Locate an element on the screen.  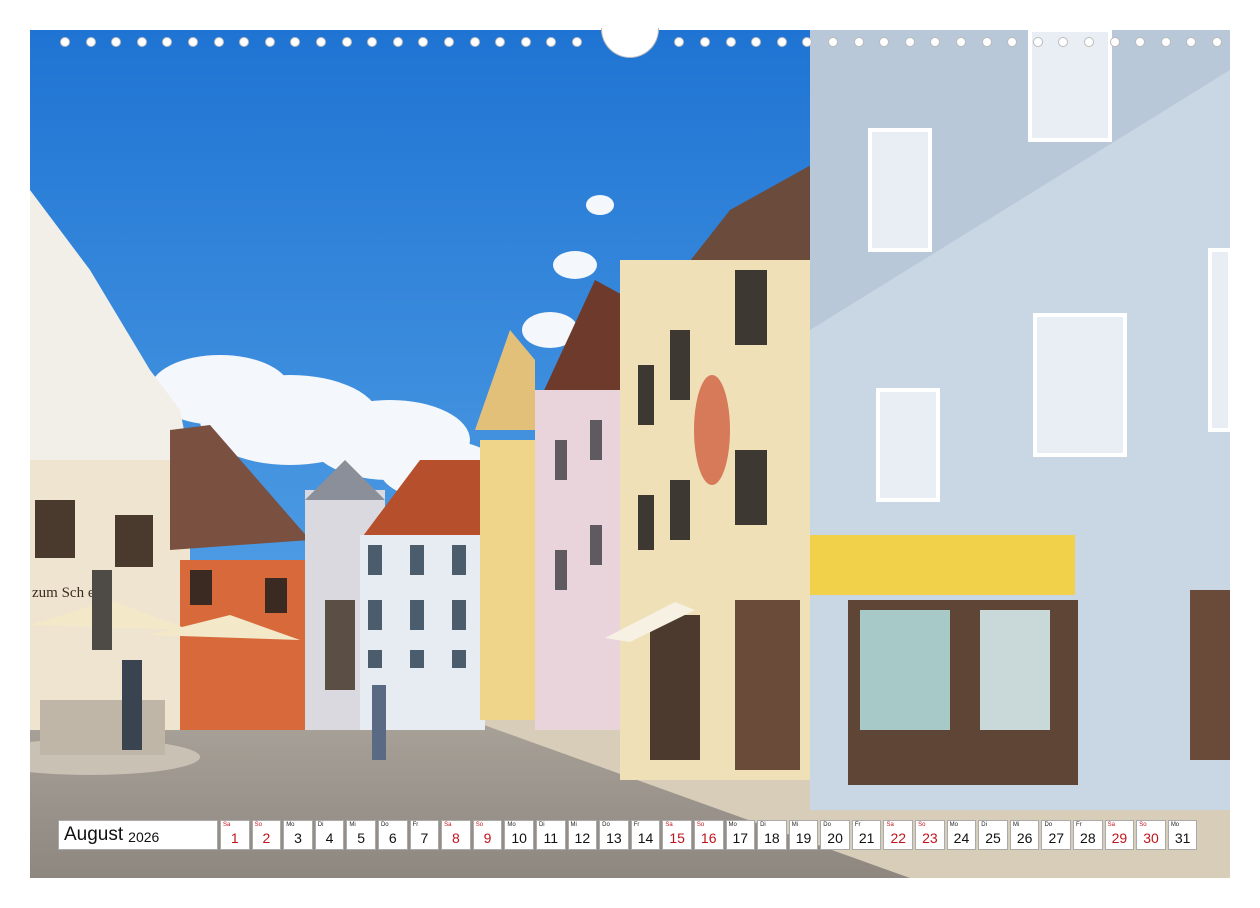
day-number: 20 is located at coordinates (835, 838).